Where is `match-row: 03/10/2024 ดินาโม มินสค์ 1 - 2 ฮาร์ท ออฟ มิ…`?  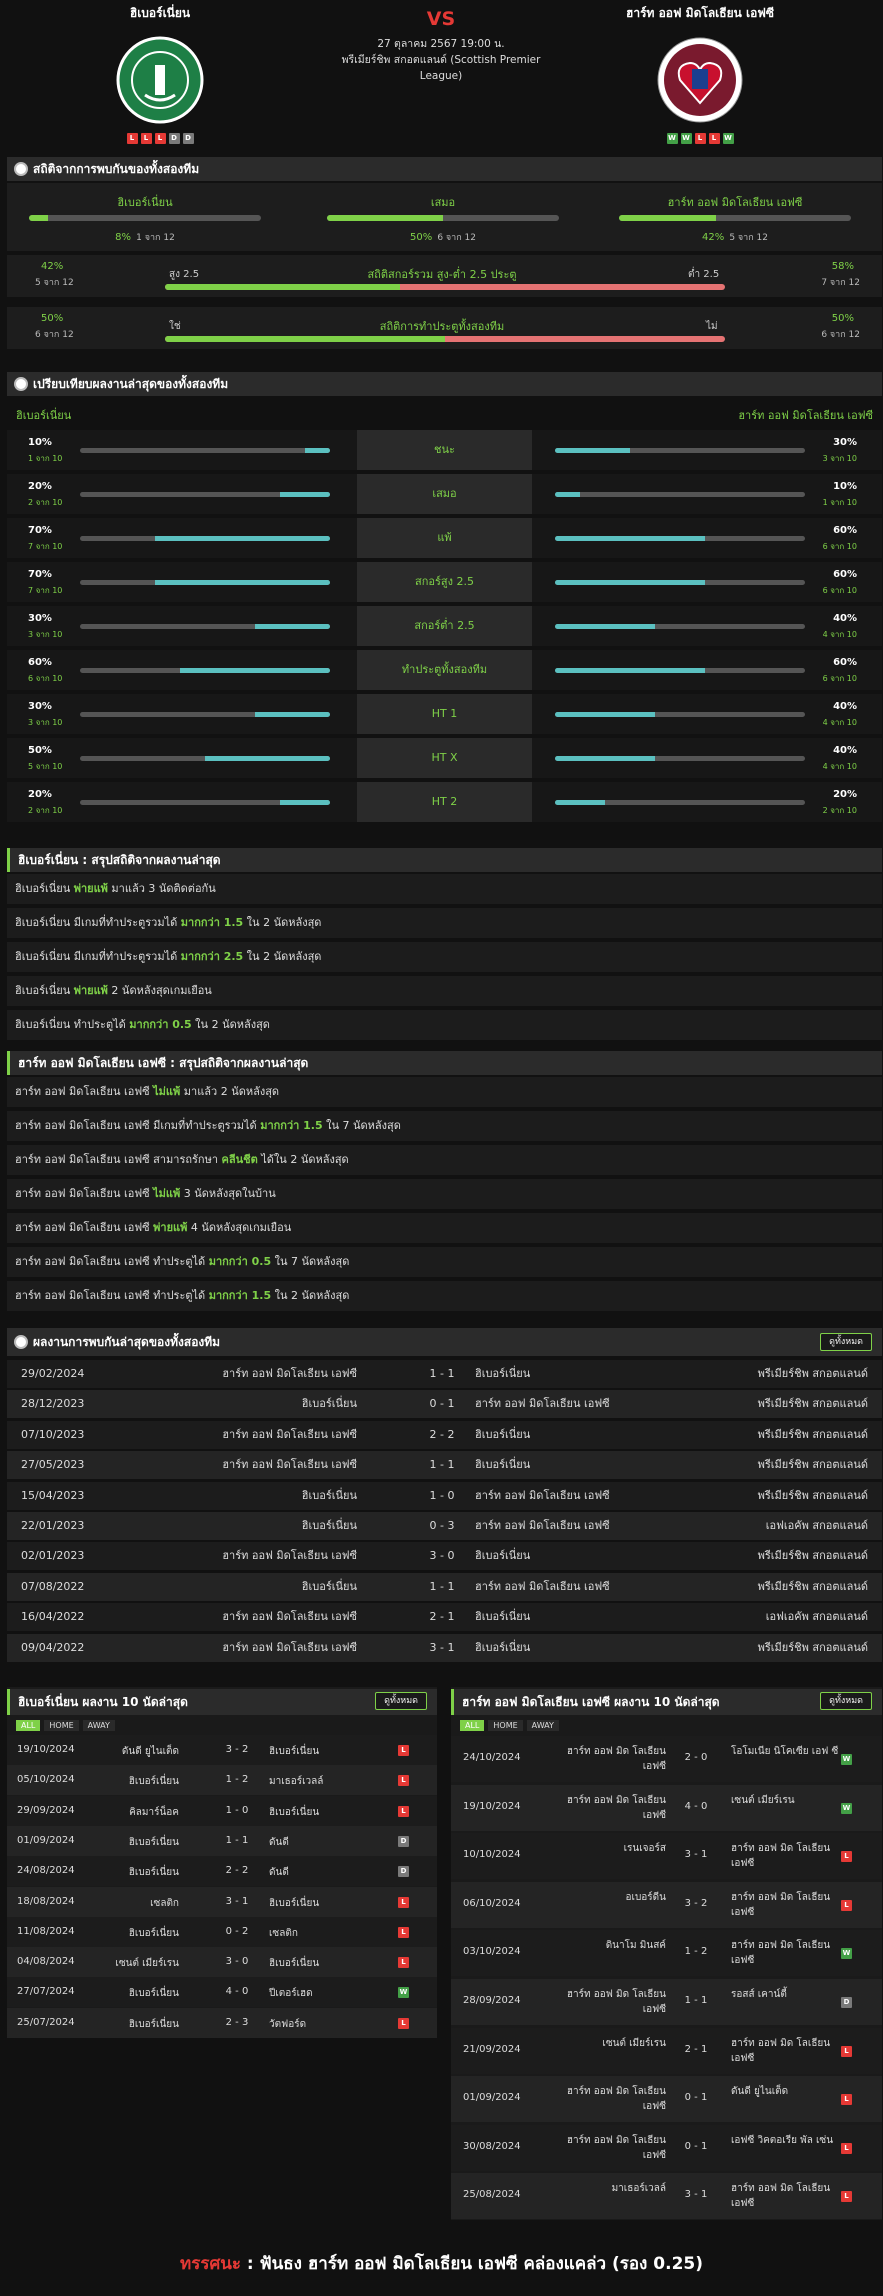
match-row: 03/10/2024 ดินาโม มินสค์ 1 - 2 ฮาร์ท ออฟ มิ… is located at coordinates (666, 1953).